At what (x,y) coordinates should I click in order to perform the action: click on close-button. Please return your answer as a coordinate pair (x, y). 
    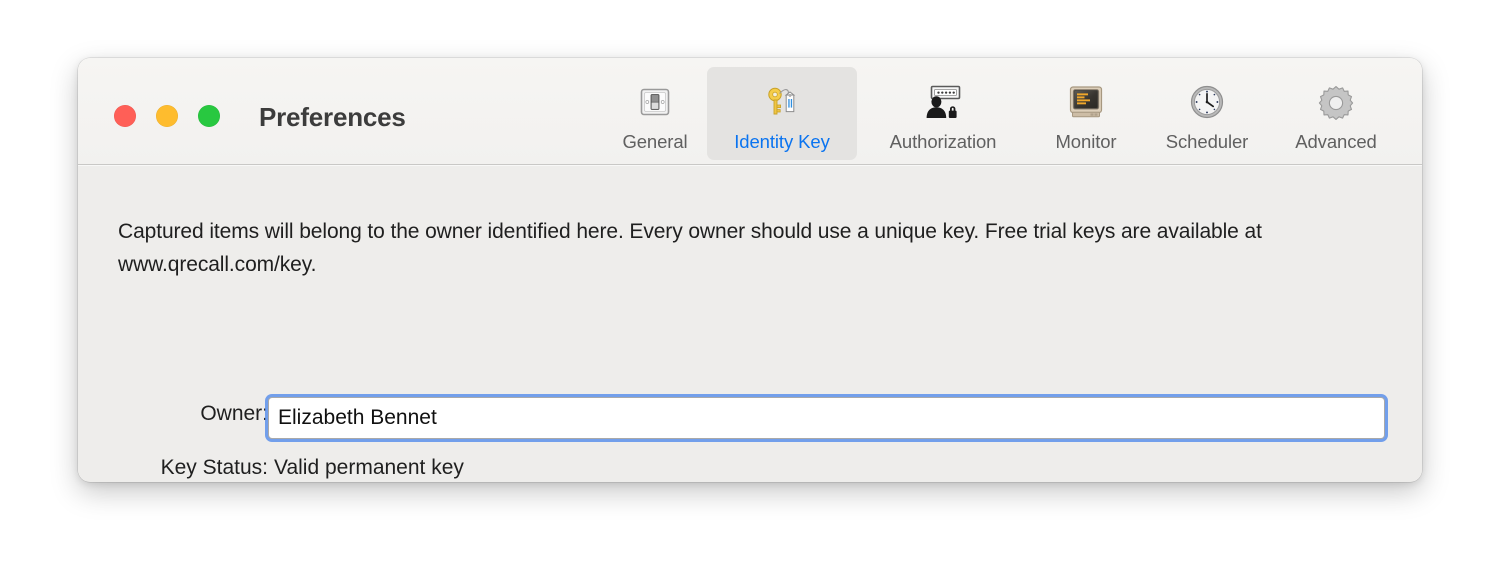
    Looking at the image, I should click on (125, 116).